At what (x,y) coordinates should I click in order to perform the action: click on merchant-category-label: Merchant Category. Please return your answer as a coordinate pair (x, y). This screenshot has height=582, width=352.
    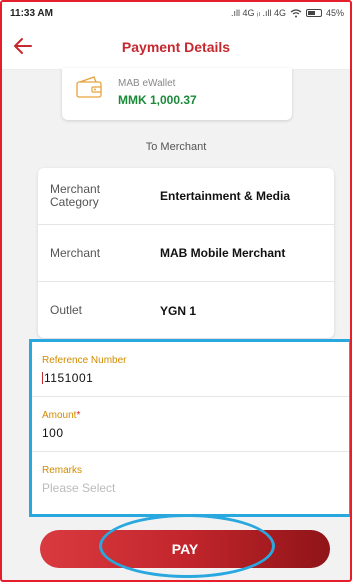
    Looking at the image, I should click on (75, 195).